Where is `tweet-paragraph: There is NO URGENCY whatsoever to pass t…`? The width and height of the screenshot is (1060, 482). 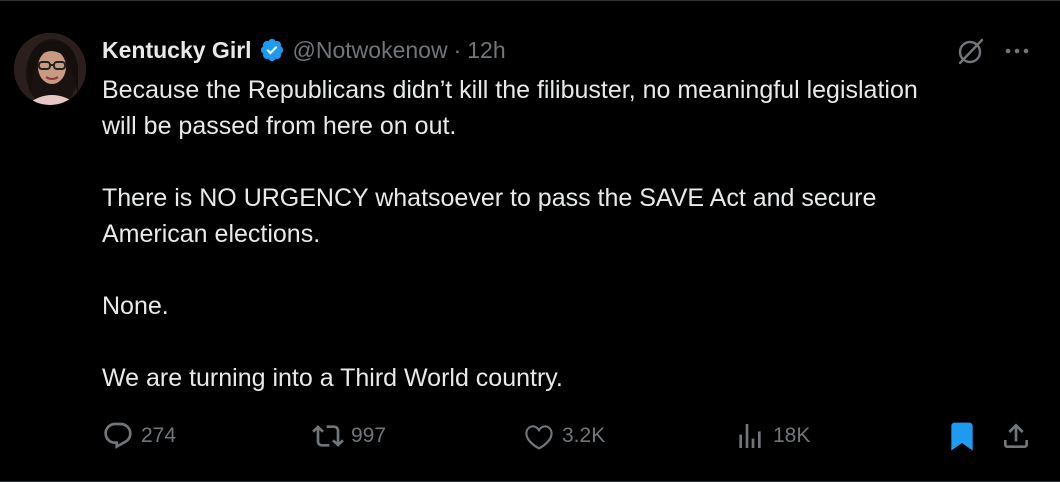 tweet-paragraph: There is NO URGENCY whatsoever to pass t… is located at coordinates (489, 216).